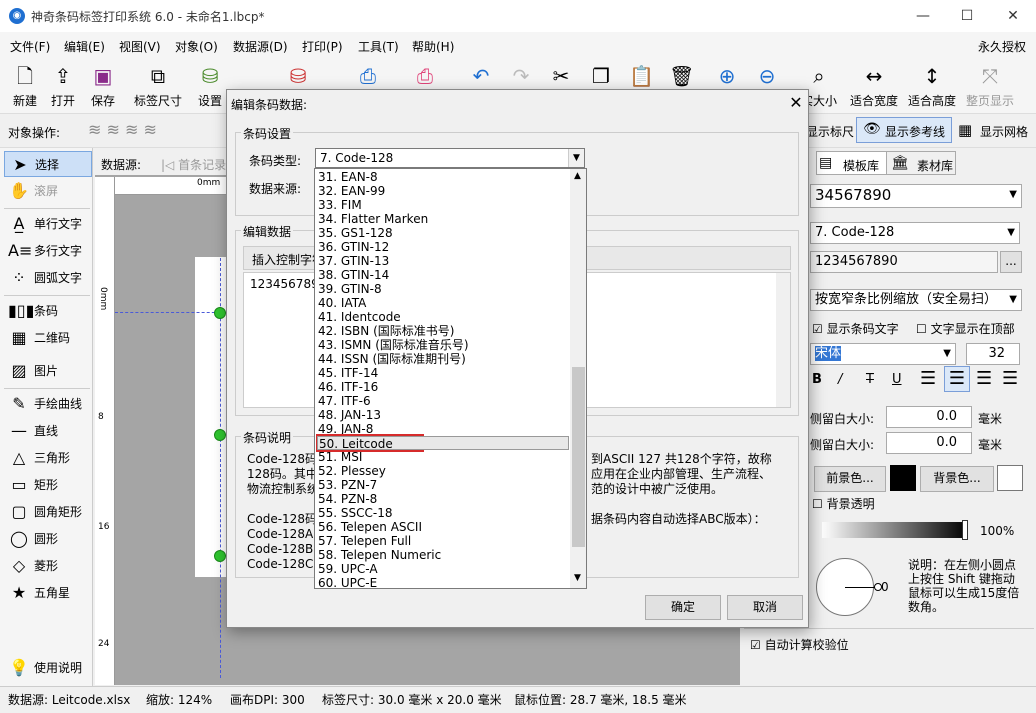 This screenshot has width=1036, height=713. I want to click on align-left-icon: ☰, so click(928, 378).